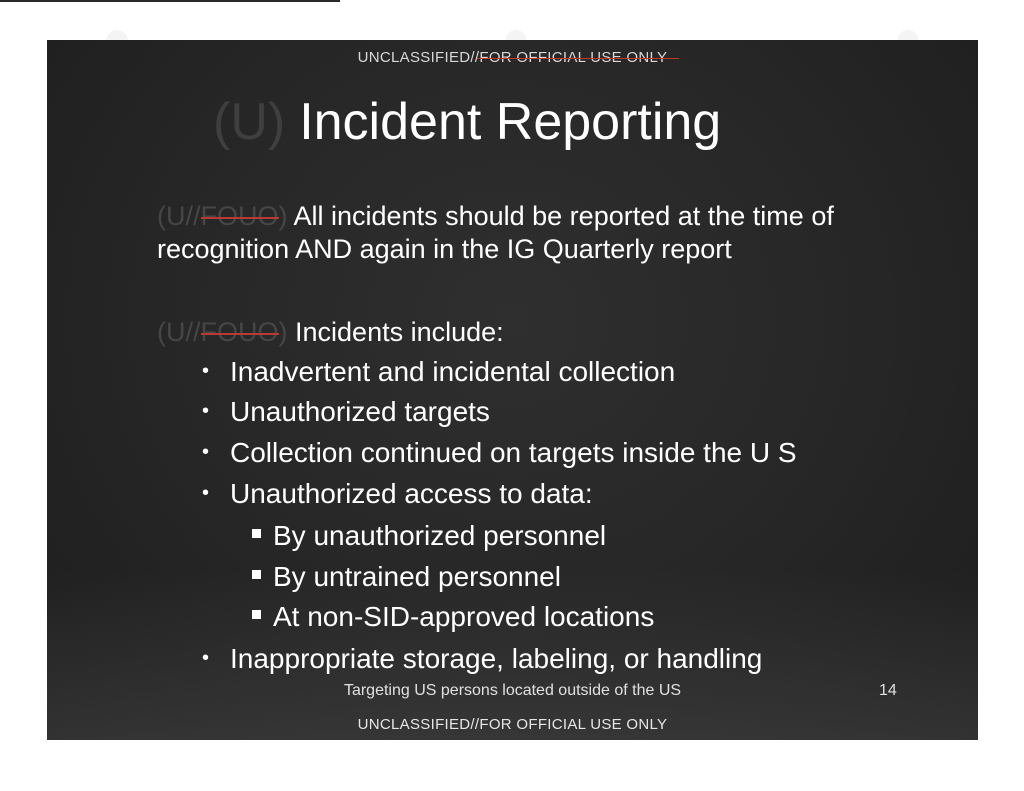 The image size is (1024, 791). Describe the element at coordinates (418, 57) in the screenshot. I see `banner-prefix: UNCLASSIFIED//` at that location.